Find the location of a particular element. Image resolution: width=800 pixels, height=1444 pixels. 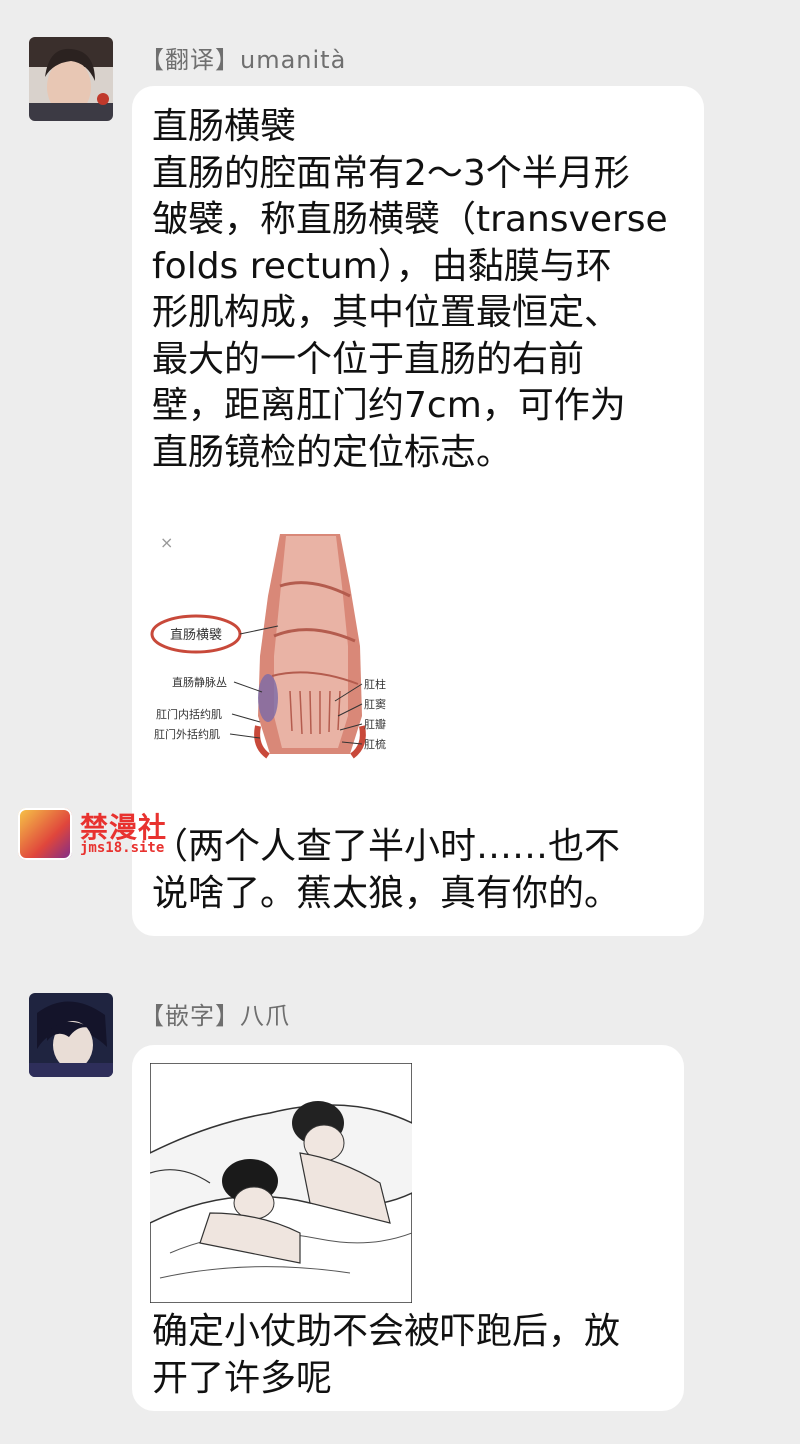

fig-label-right: 肛窦 is located at coordinates (375, 704).